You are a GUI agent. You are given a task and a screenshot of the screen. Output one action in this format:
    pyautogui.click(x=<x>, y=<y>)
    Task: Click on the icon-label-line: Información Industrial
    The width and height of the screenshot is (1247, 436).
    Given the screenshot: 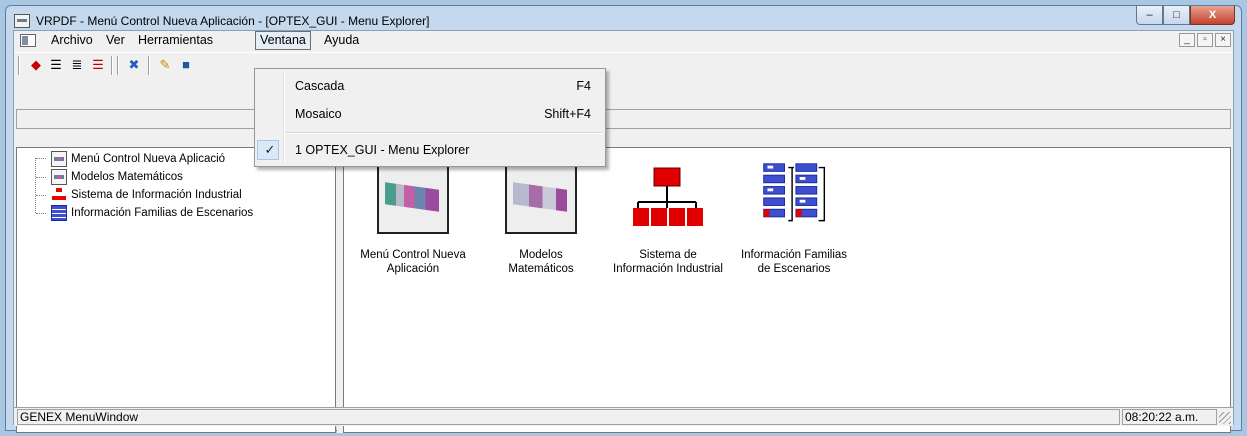 What is the action you would take?
    pyautogui.click(x=668, y=269)
    